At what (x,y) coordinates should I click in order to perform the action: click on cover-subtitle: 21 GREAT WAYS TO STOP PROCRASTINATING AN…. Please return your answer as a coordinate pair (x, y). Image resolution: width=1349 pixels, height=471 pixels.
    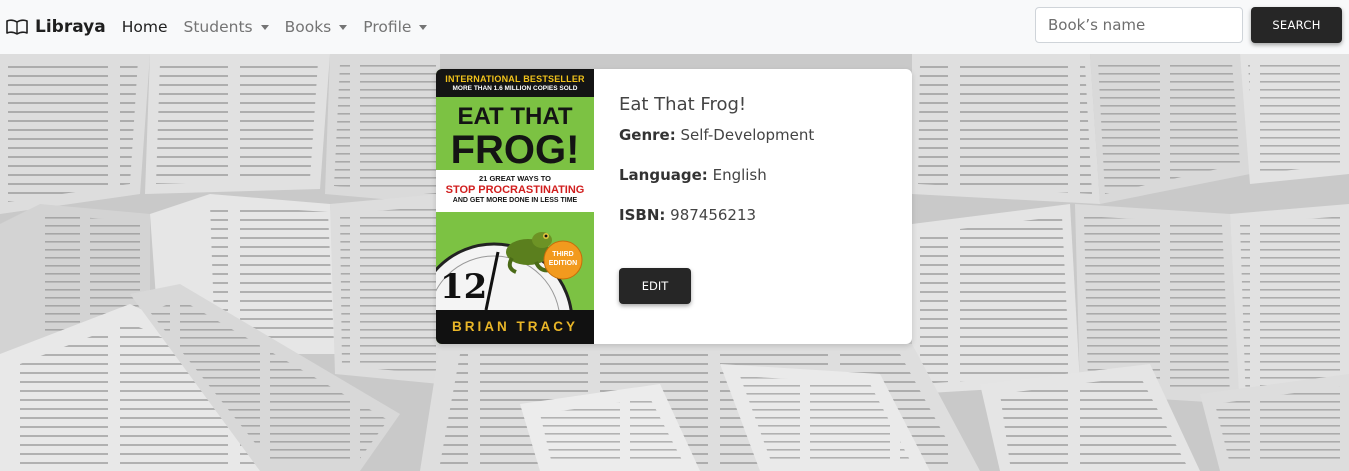
    Looking at the image, I should click on (515, 191).